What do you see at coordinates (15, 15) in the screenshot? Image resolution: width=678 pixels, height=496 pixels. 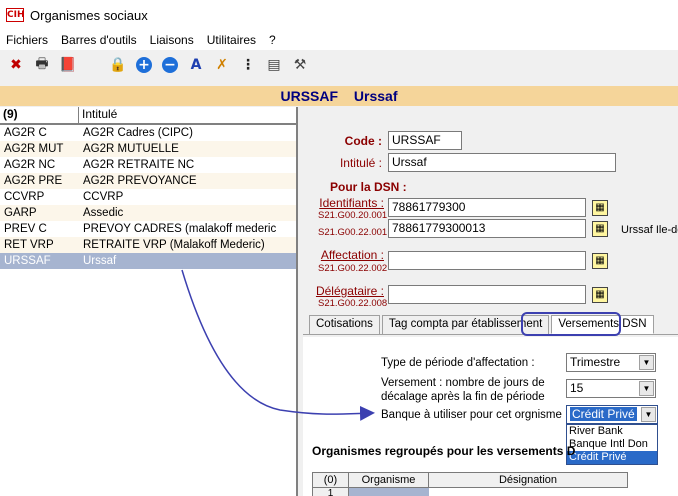 I see `app-logo-icon: CIH` at bounding box center [15, 15].